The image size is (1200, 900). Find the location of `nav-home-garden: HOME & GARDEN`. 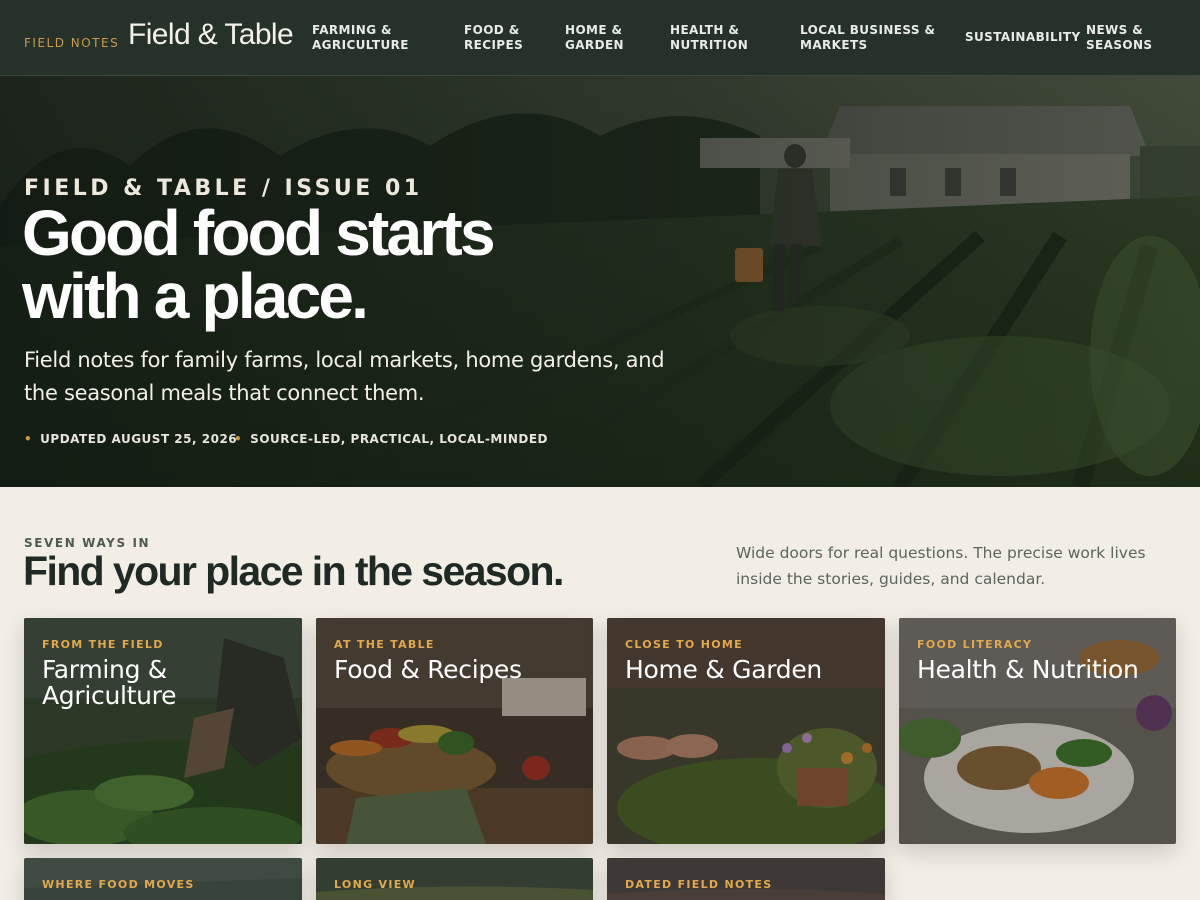

nav-home-garden: HOME & GARDEN is located at coordinates (600, 38).